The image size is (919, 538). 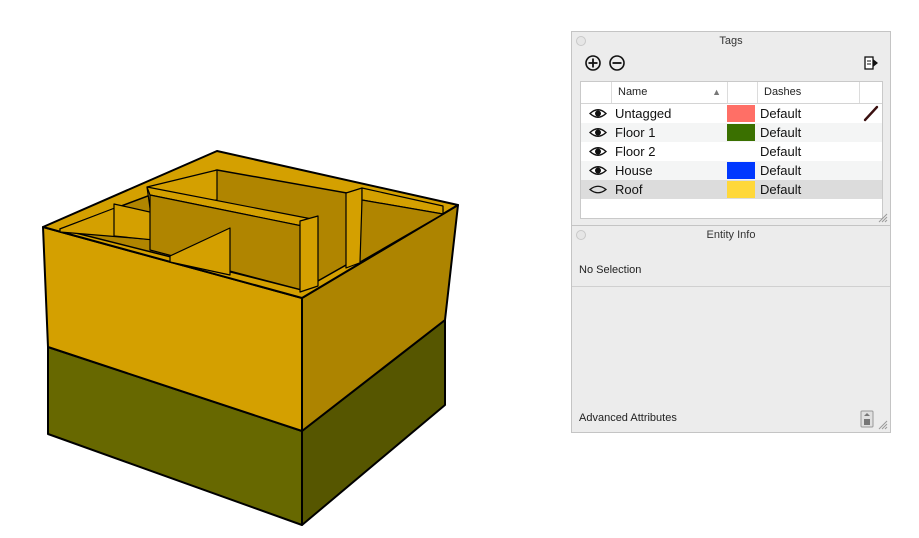 What do you see at coordinates (742, 92) in the screenshot?
I see `column-color` at bounding box center [742, 92].